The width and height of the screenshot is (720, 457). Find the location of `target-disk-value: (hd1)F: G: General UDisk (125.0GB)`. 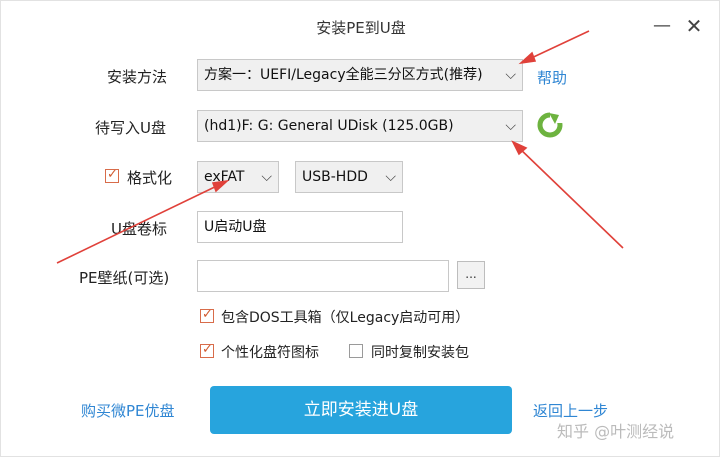

target-disk-value: (hd1)F: G: General UDisk (125.0GB) is located at coordinates (329, 126).